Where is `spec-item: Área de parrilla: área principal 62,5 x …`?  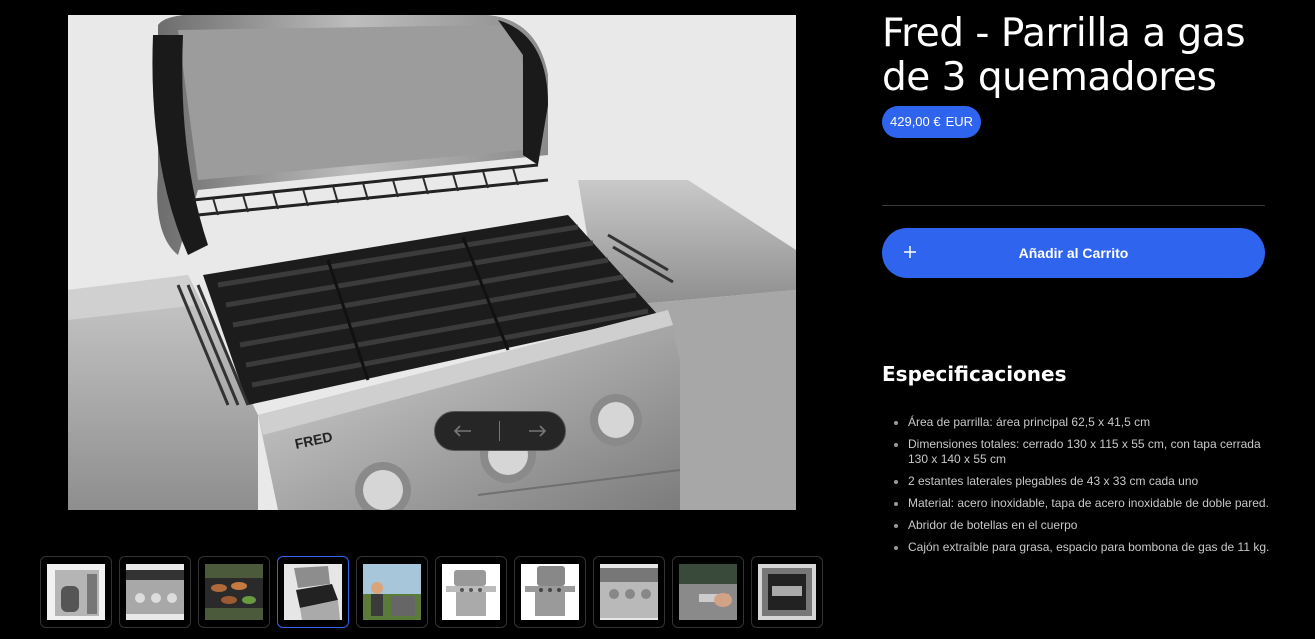 spec-item: Área de parrilla: área principal 62,5 x … is located at coordinates (1090, 422).